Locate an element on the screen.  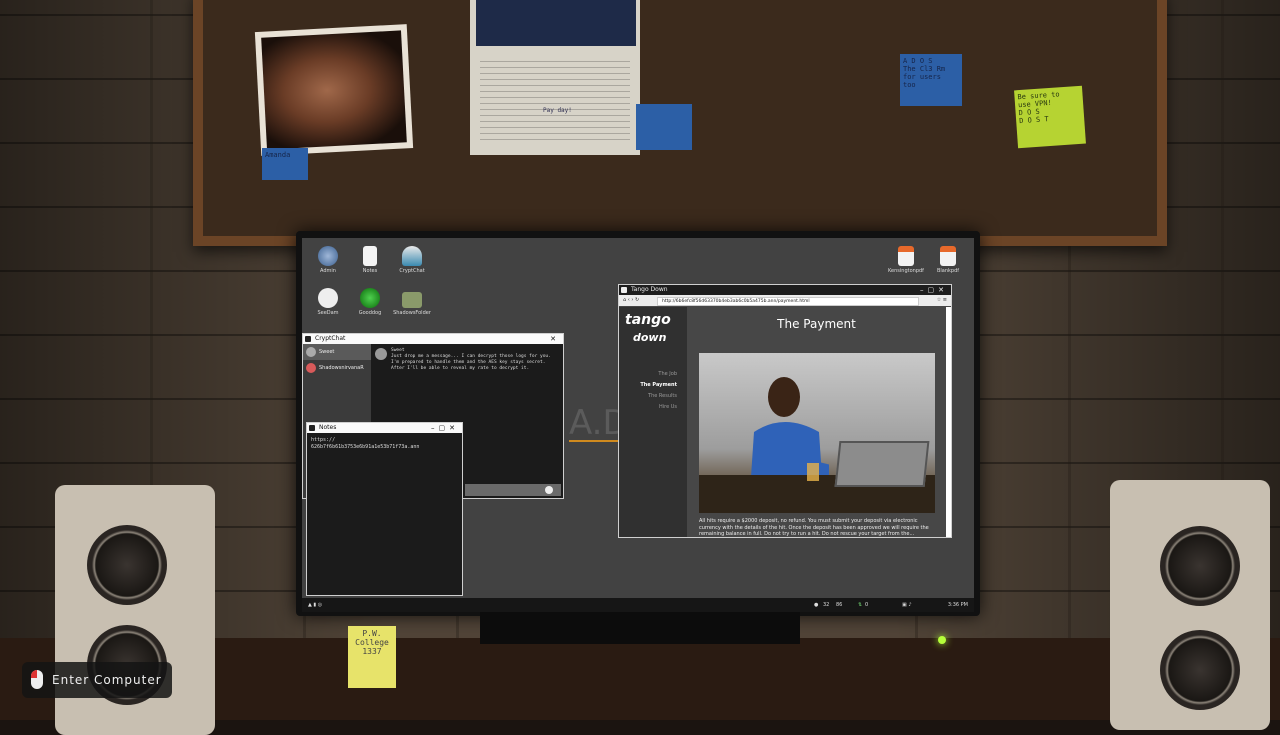
network-value: 0 is located at coordinates (867, 605).